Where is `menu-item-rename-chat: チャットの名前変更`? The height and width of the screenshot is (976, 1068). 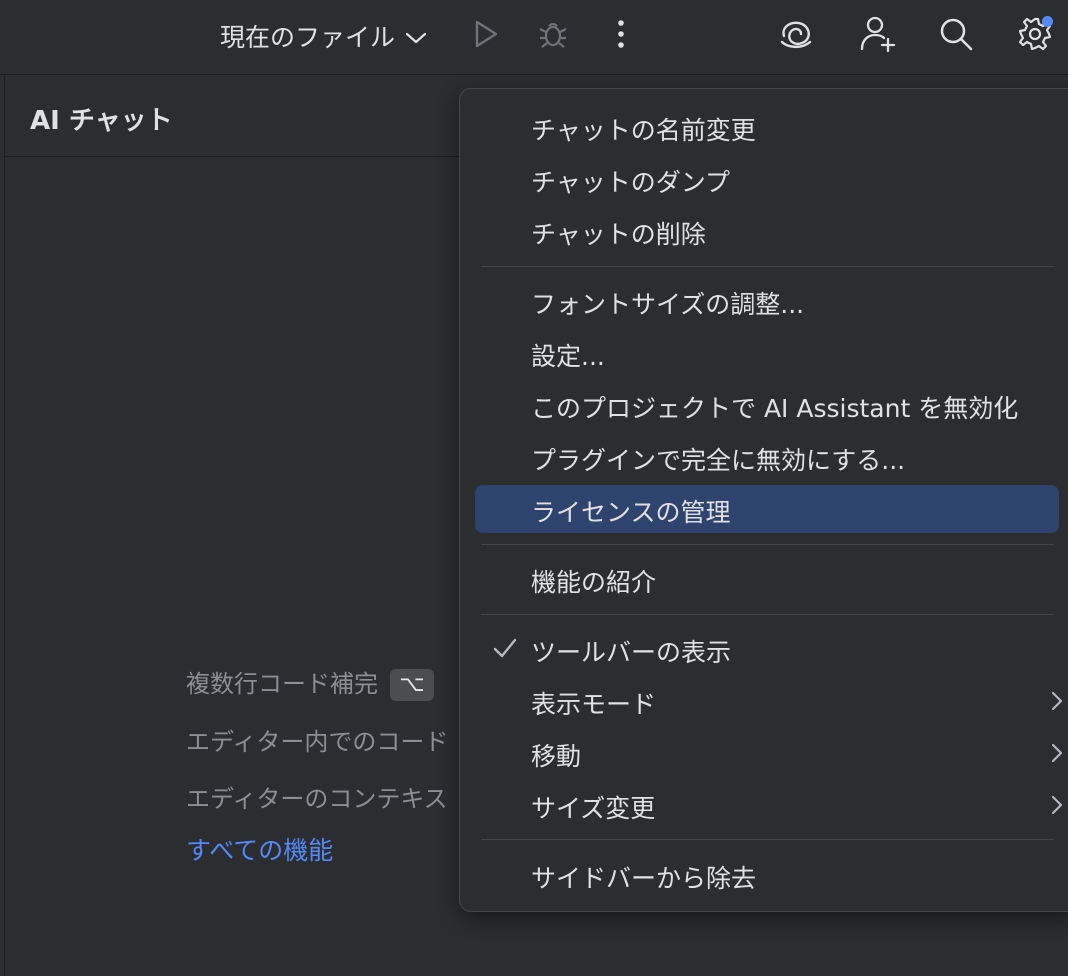
menu-item-rename-chat: チャットの名前変更 is located at coordinates (767, 127).